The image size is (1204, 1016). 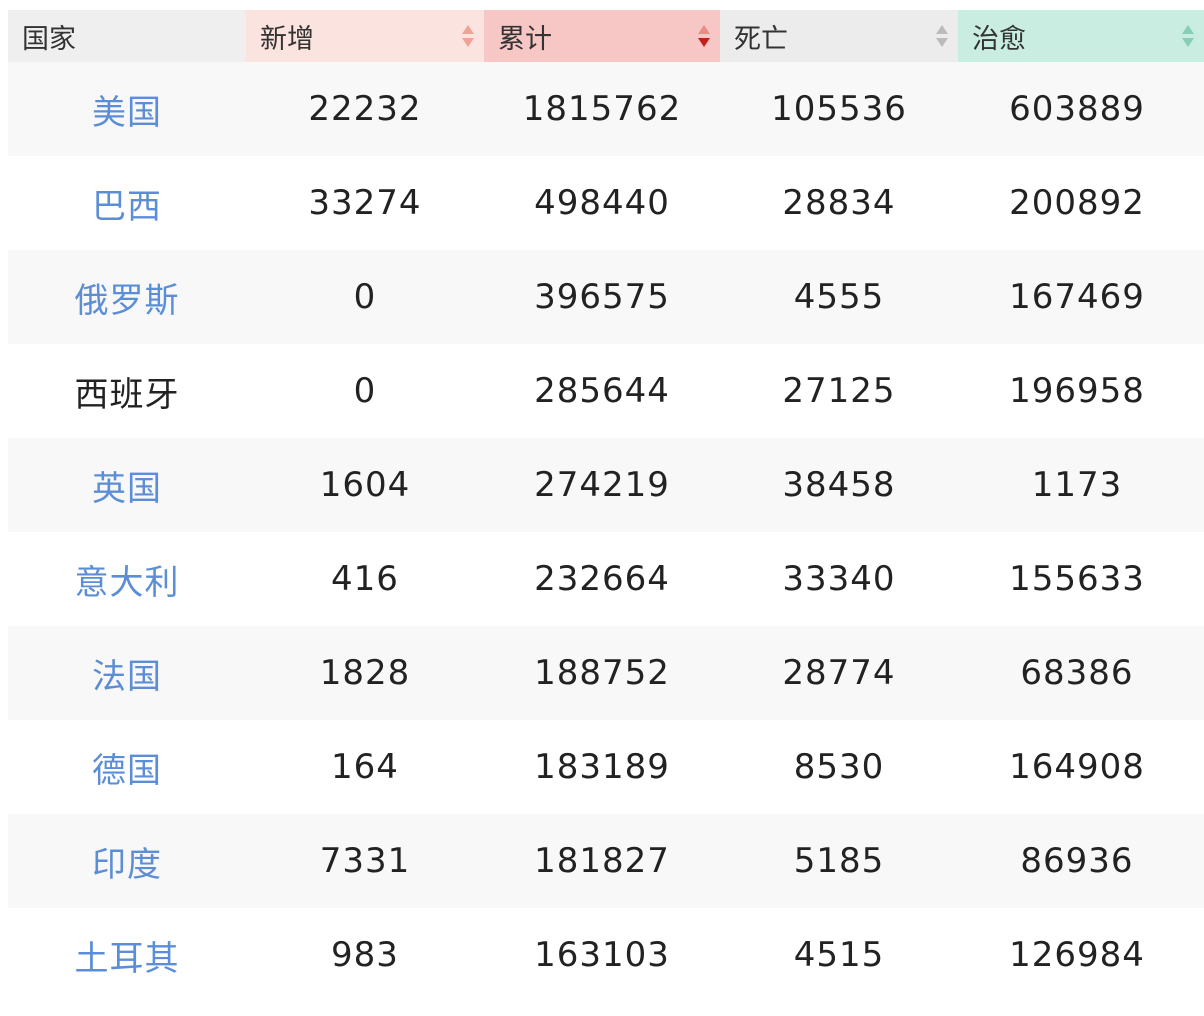 I want to click on column-header-label: 国家, so click(x=49, y=39).